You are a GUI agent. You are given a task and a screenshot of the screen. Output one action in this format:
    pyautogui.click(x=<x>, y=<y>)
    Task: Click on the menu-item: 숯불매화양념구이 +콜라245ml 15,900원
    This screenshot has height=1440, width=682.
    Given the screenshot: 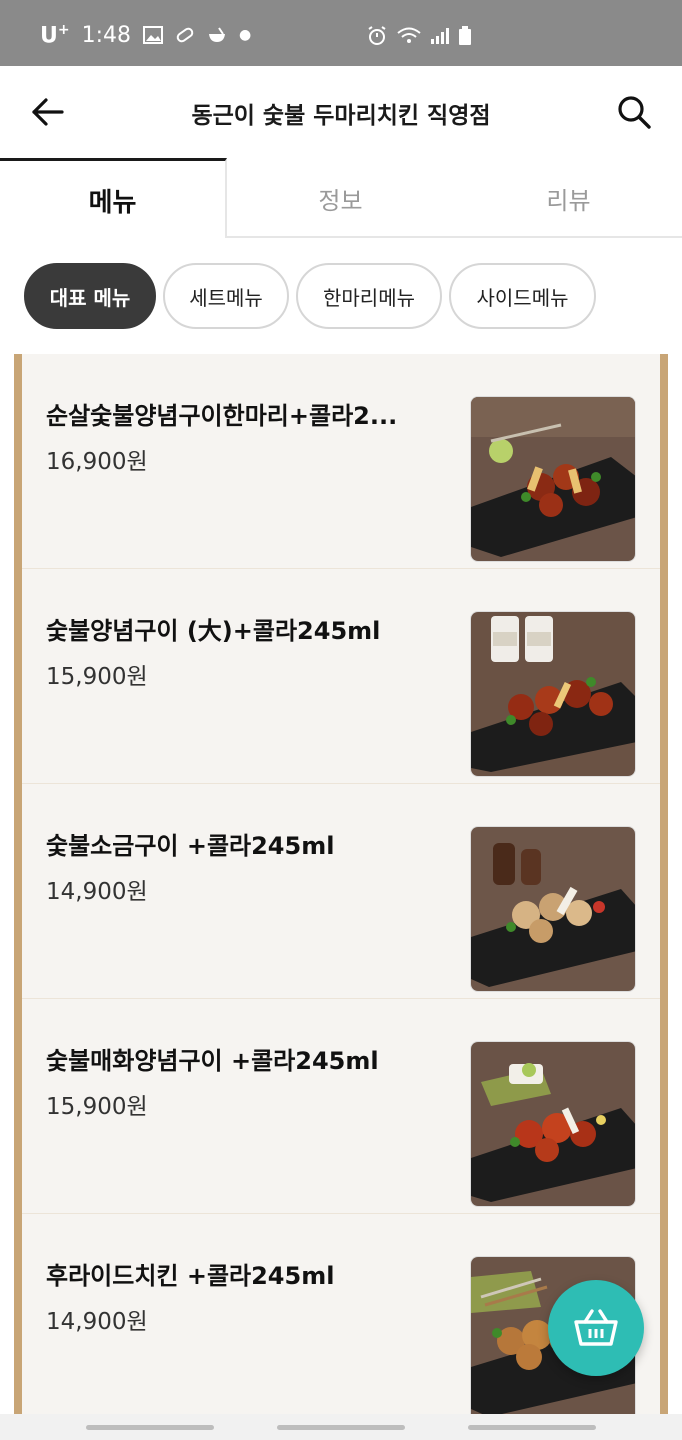 What is the action you would take?
    pyautogui.click(x=341, y=1106)
    